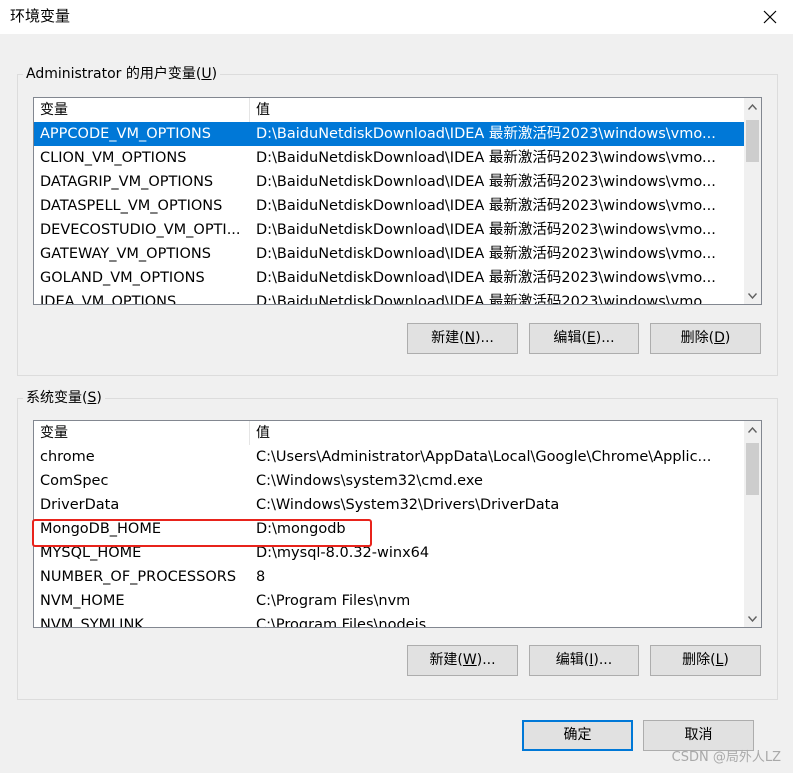 Image resolution: width=793 pixels, height=773 pixels. I want to click on variable-name-cell: IDEA_VM_OPTIONS, so click(108, 299).